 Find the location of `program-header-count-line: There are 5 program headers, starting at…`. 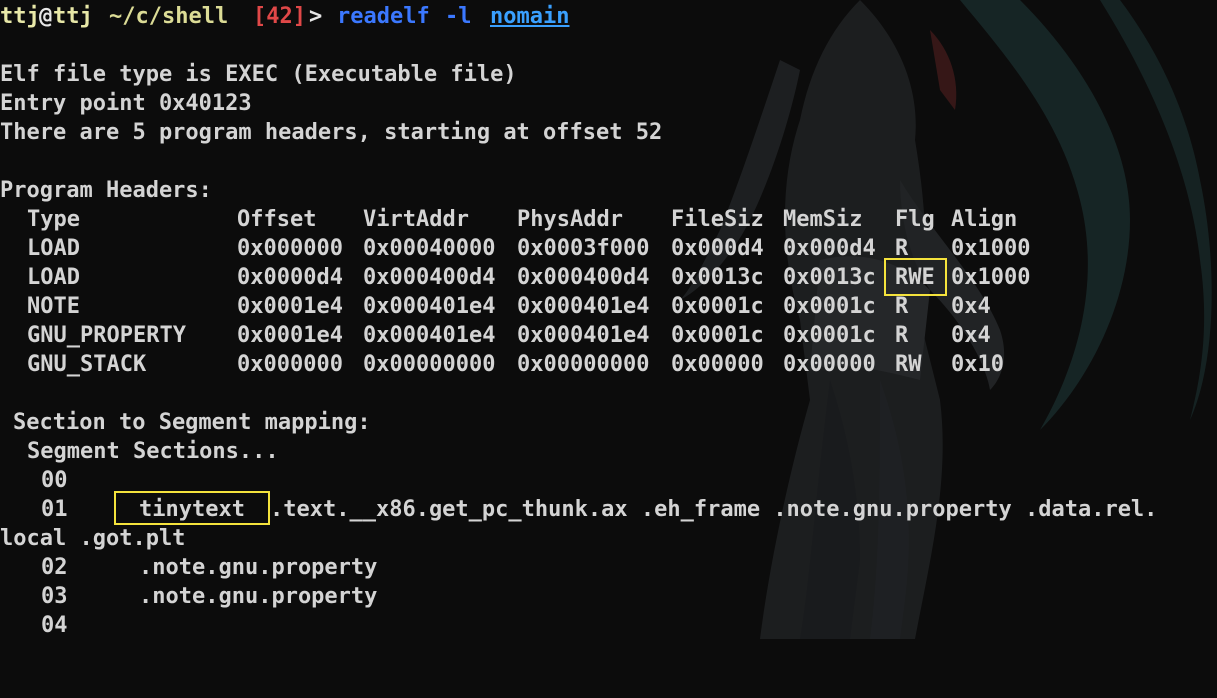

program-header-count-line: There are 5 program headers, starting at… is located at coordinates (331, 132).